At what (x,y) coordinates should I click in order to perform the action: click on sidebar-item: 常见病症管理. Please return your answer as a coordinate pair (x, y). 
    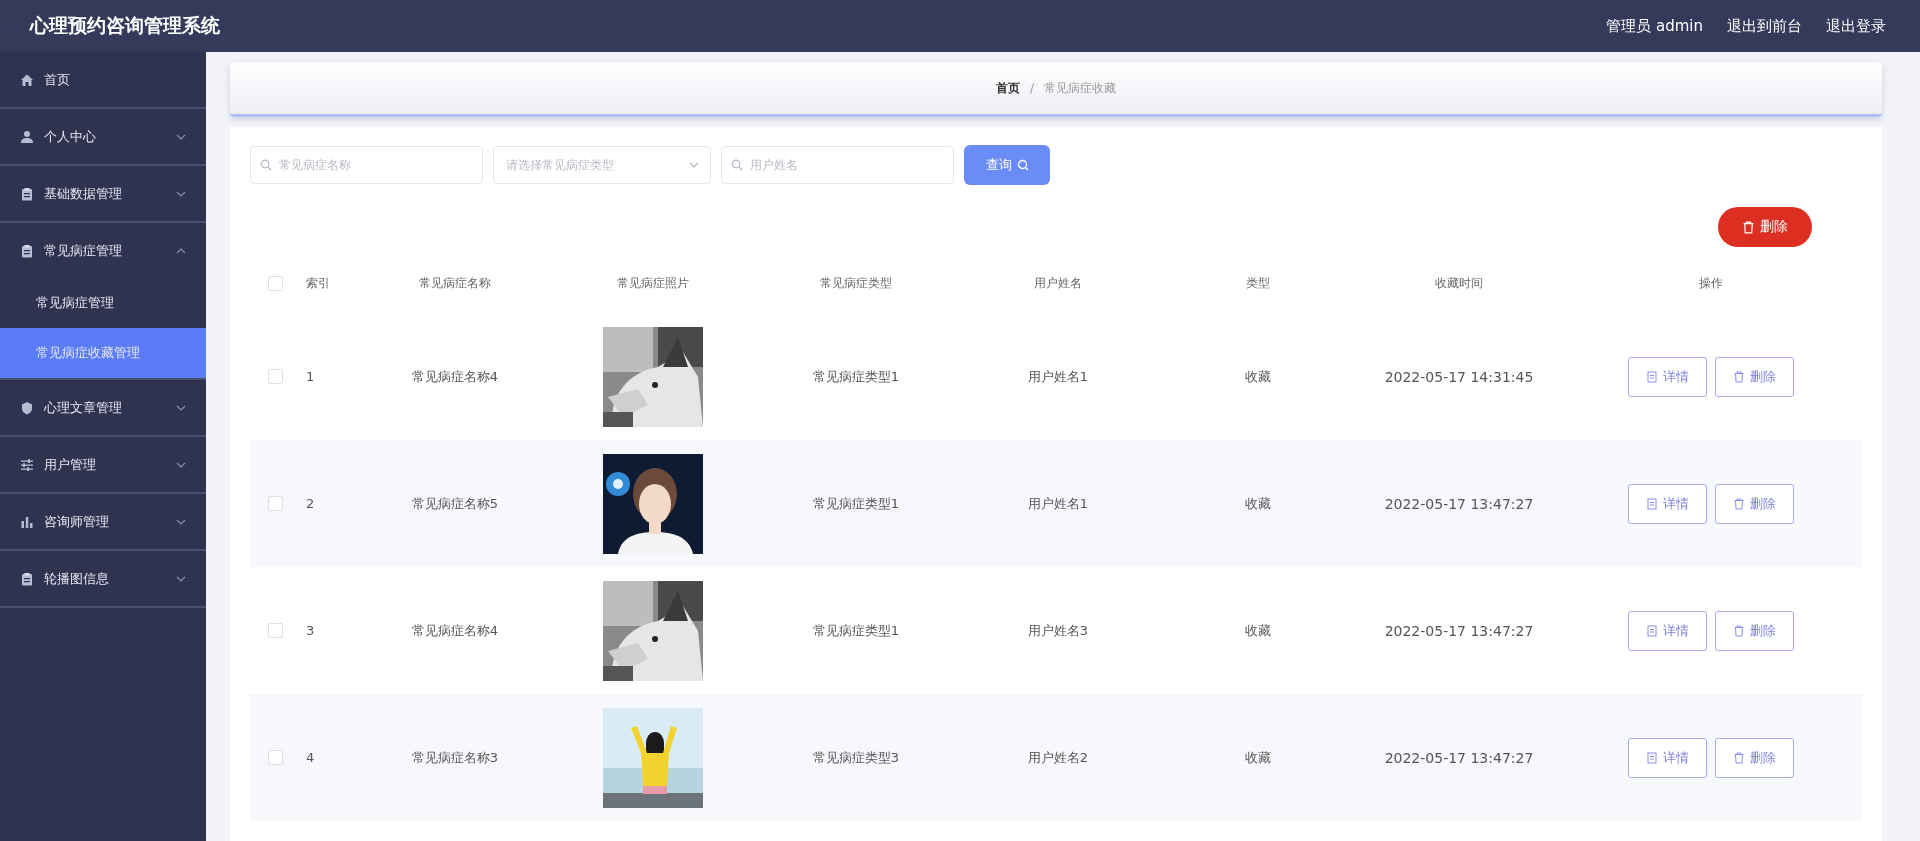
    Looking at the image, I should click on (103, 250).